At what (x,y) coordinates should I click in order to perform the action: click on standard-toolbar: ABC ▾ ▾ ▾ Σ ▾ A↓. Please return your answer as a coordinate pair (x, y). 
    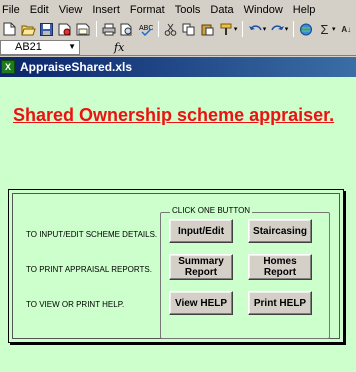
    Looking at the image, I should click on (178, 29).